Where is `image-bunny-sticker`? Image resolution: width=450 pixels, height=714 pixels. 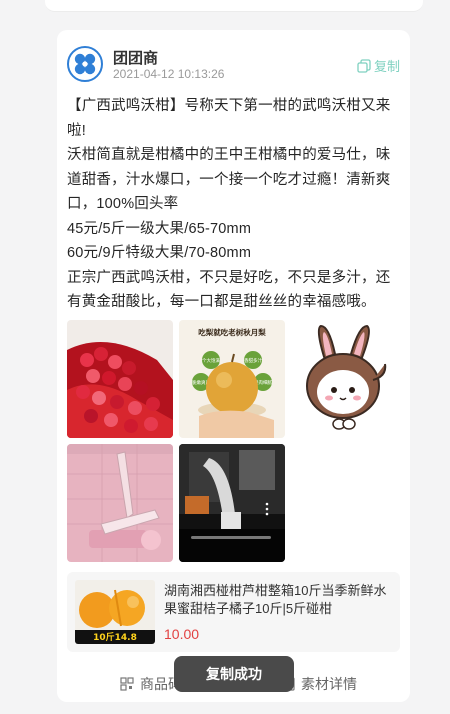
image-bunny-sticker is located at coordinates (344, 379).